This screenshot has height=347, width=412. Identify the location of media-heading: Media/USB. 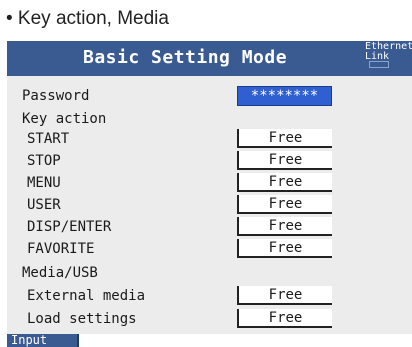
(60, 273).